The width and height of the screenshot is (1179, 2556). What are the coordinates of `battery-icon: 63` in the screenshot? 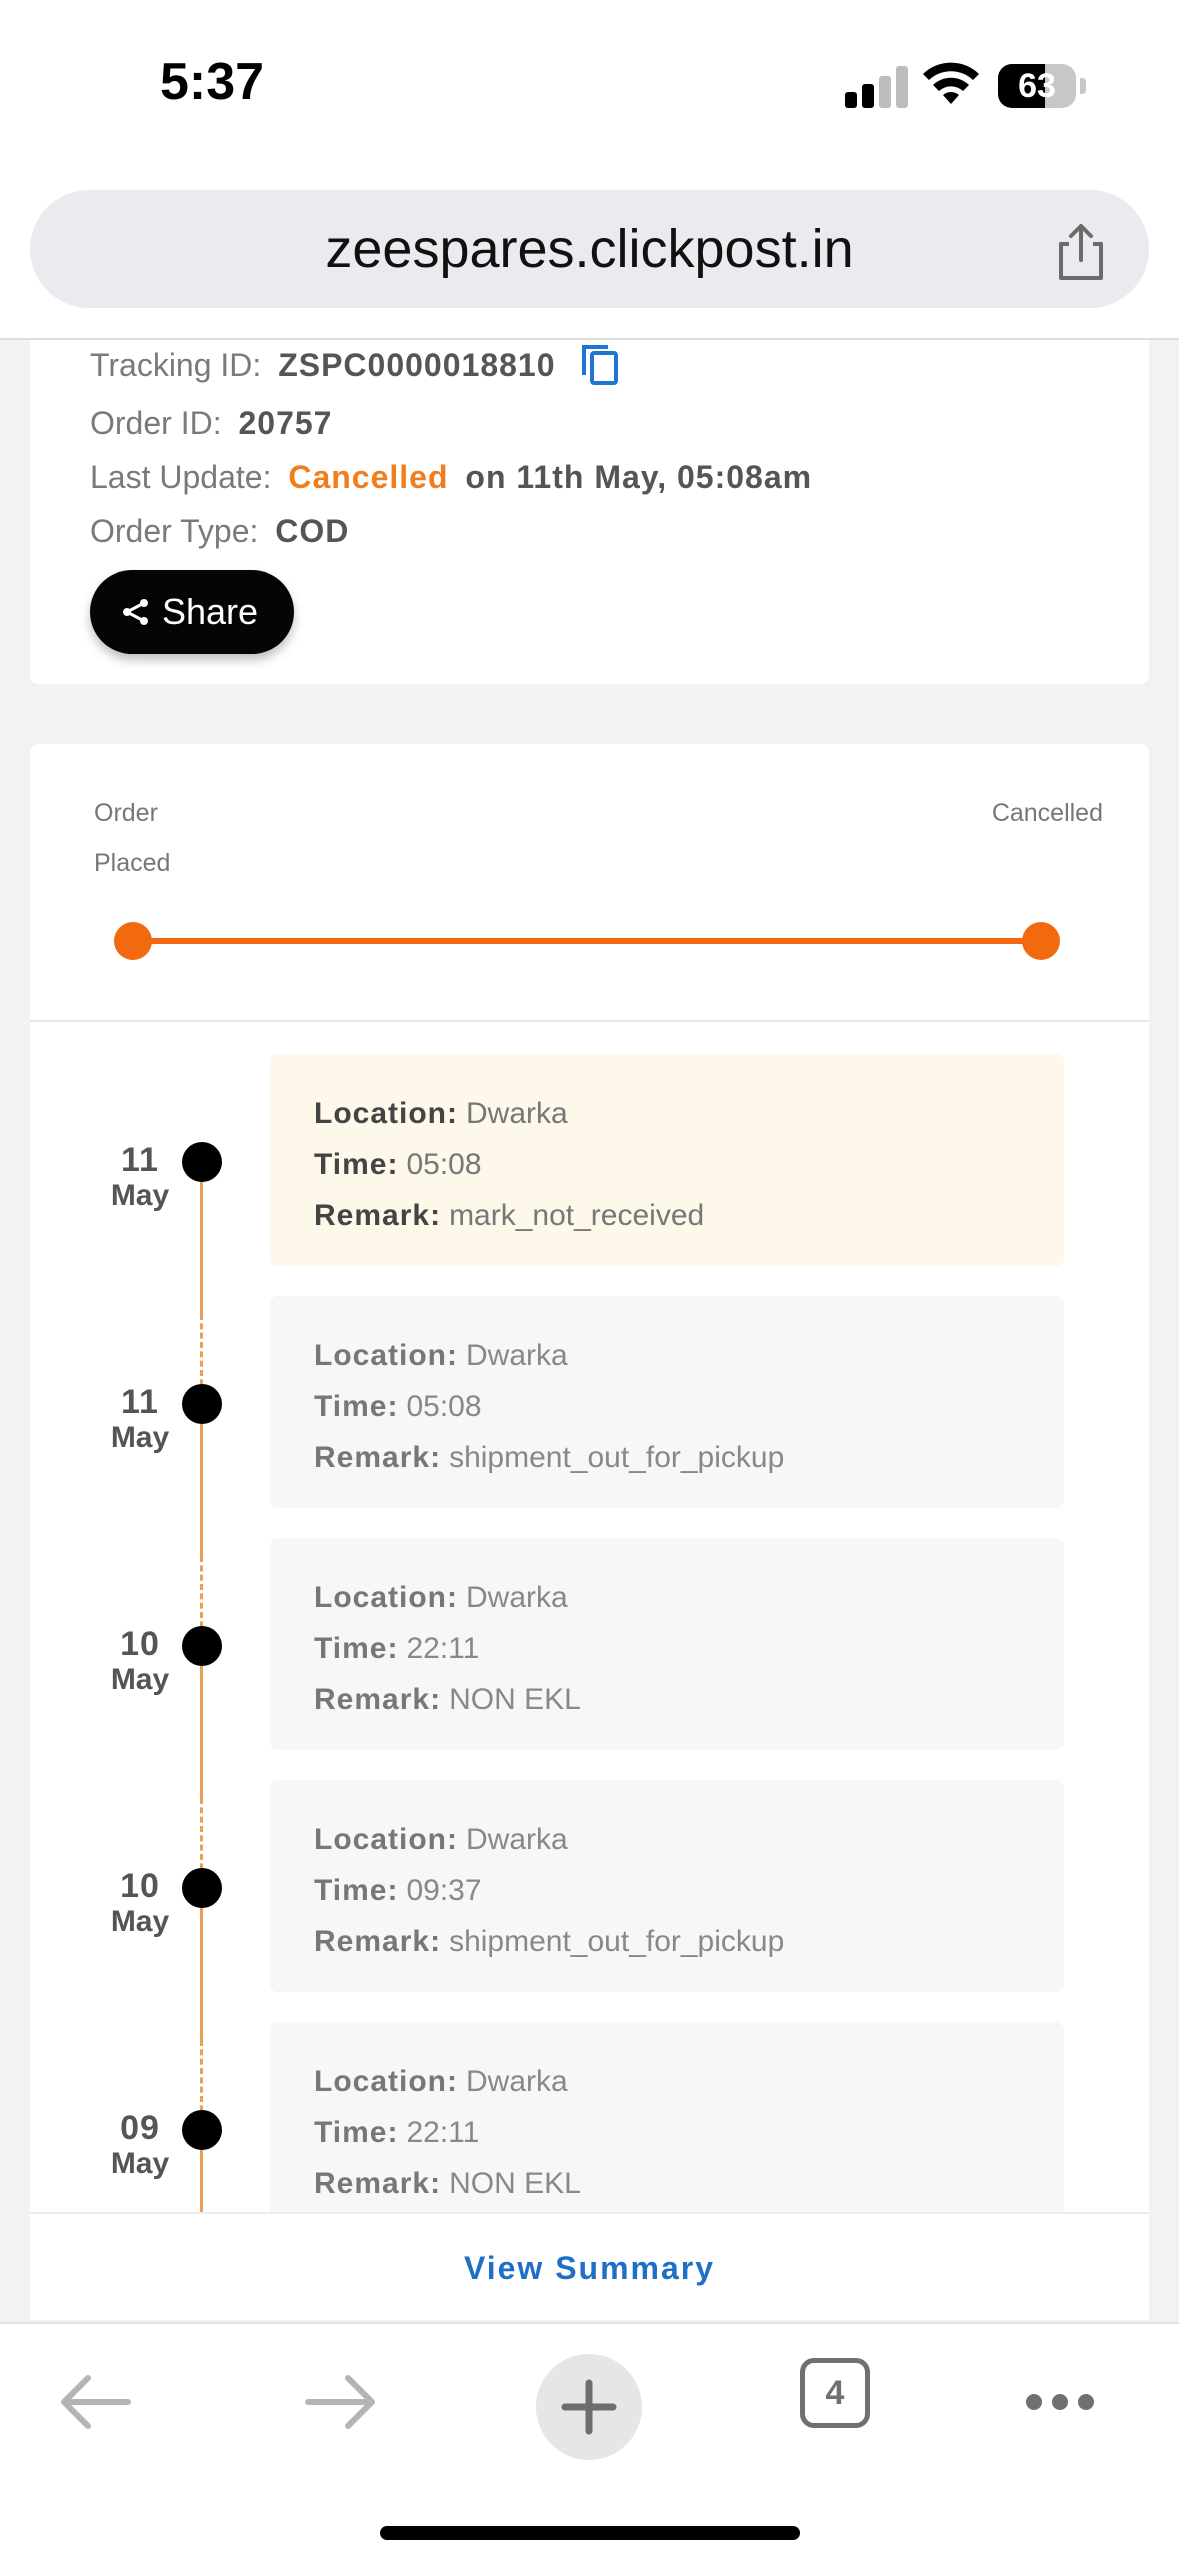 It's located at (1037, 86).